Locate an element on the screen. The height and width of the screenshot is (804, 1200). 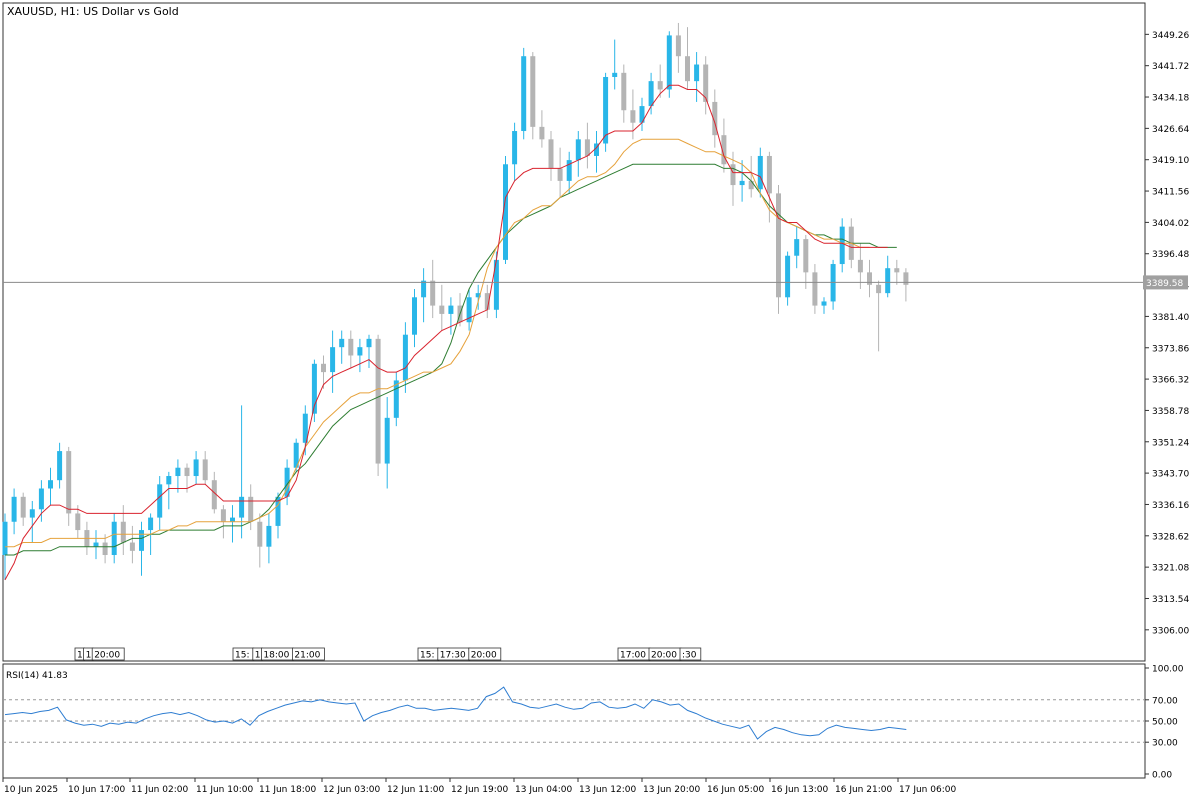
time-tick-label: 16 Jun 13:00 is located at coordinates (799, 790).